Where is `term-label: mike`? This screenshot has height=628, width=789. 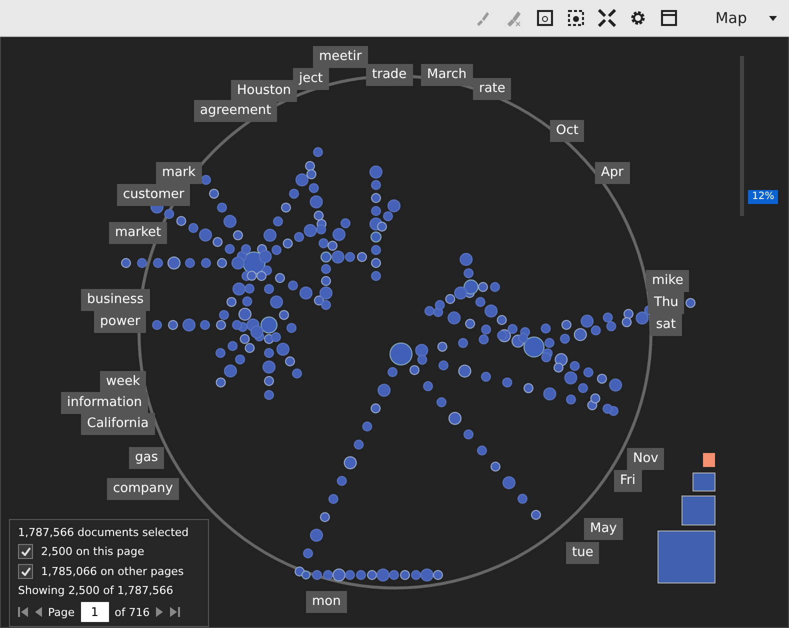
term-label: mike is located at coordinates (668, 281).